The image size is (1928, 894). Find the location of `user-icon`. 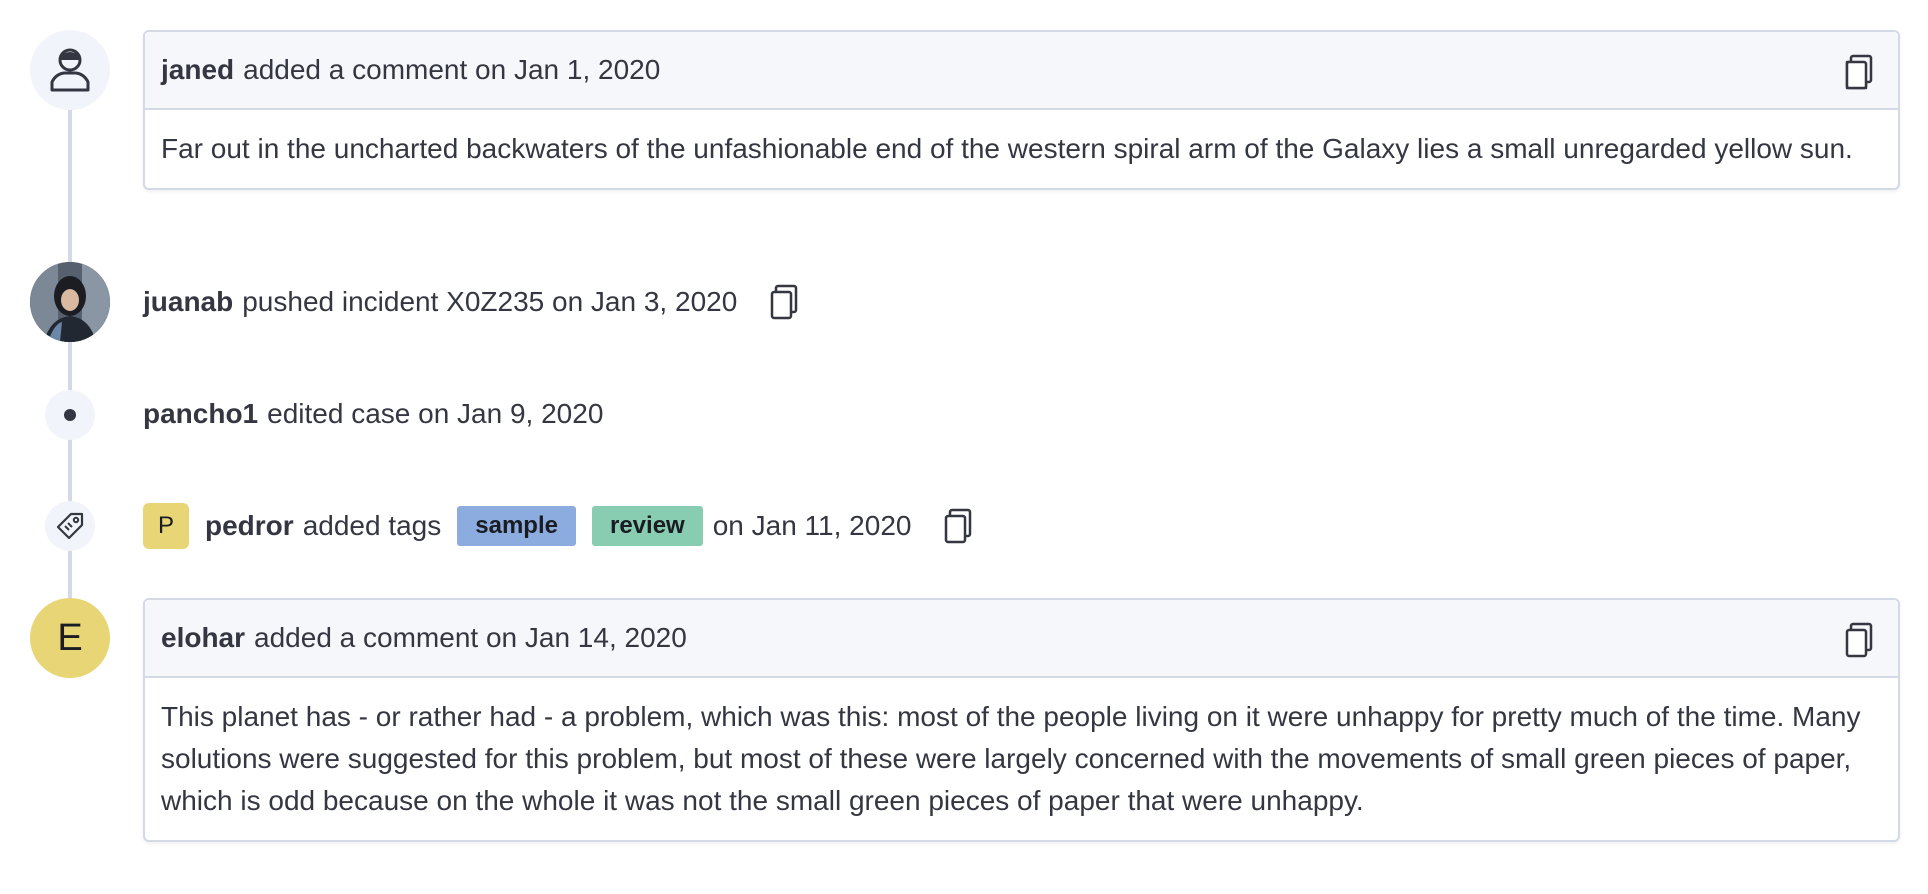

user-icon is located at coordinates (70, 70).